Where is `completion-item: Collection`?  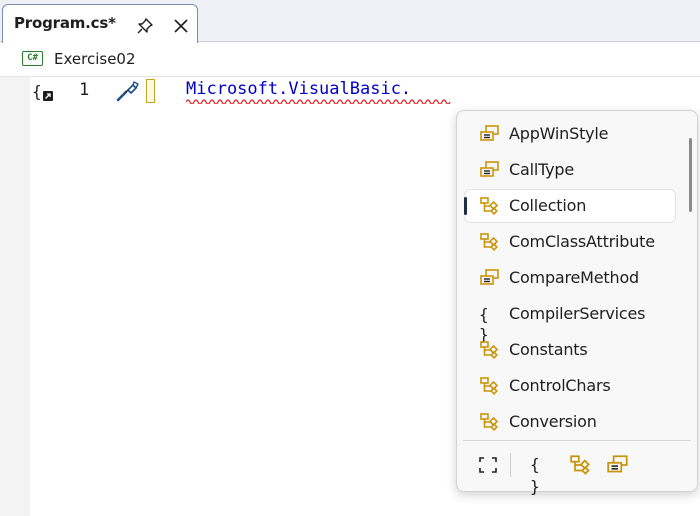 completion-item: Collection is located at coordinates (573, 207).